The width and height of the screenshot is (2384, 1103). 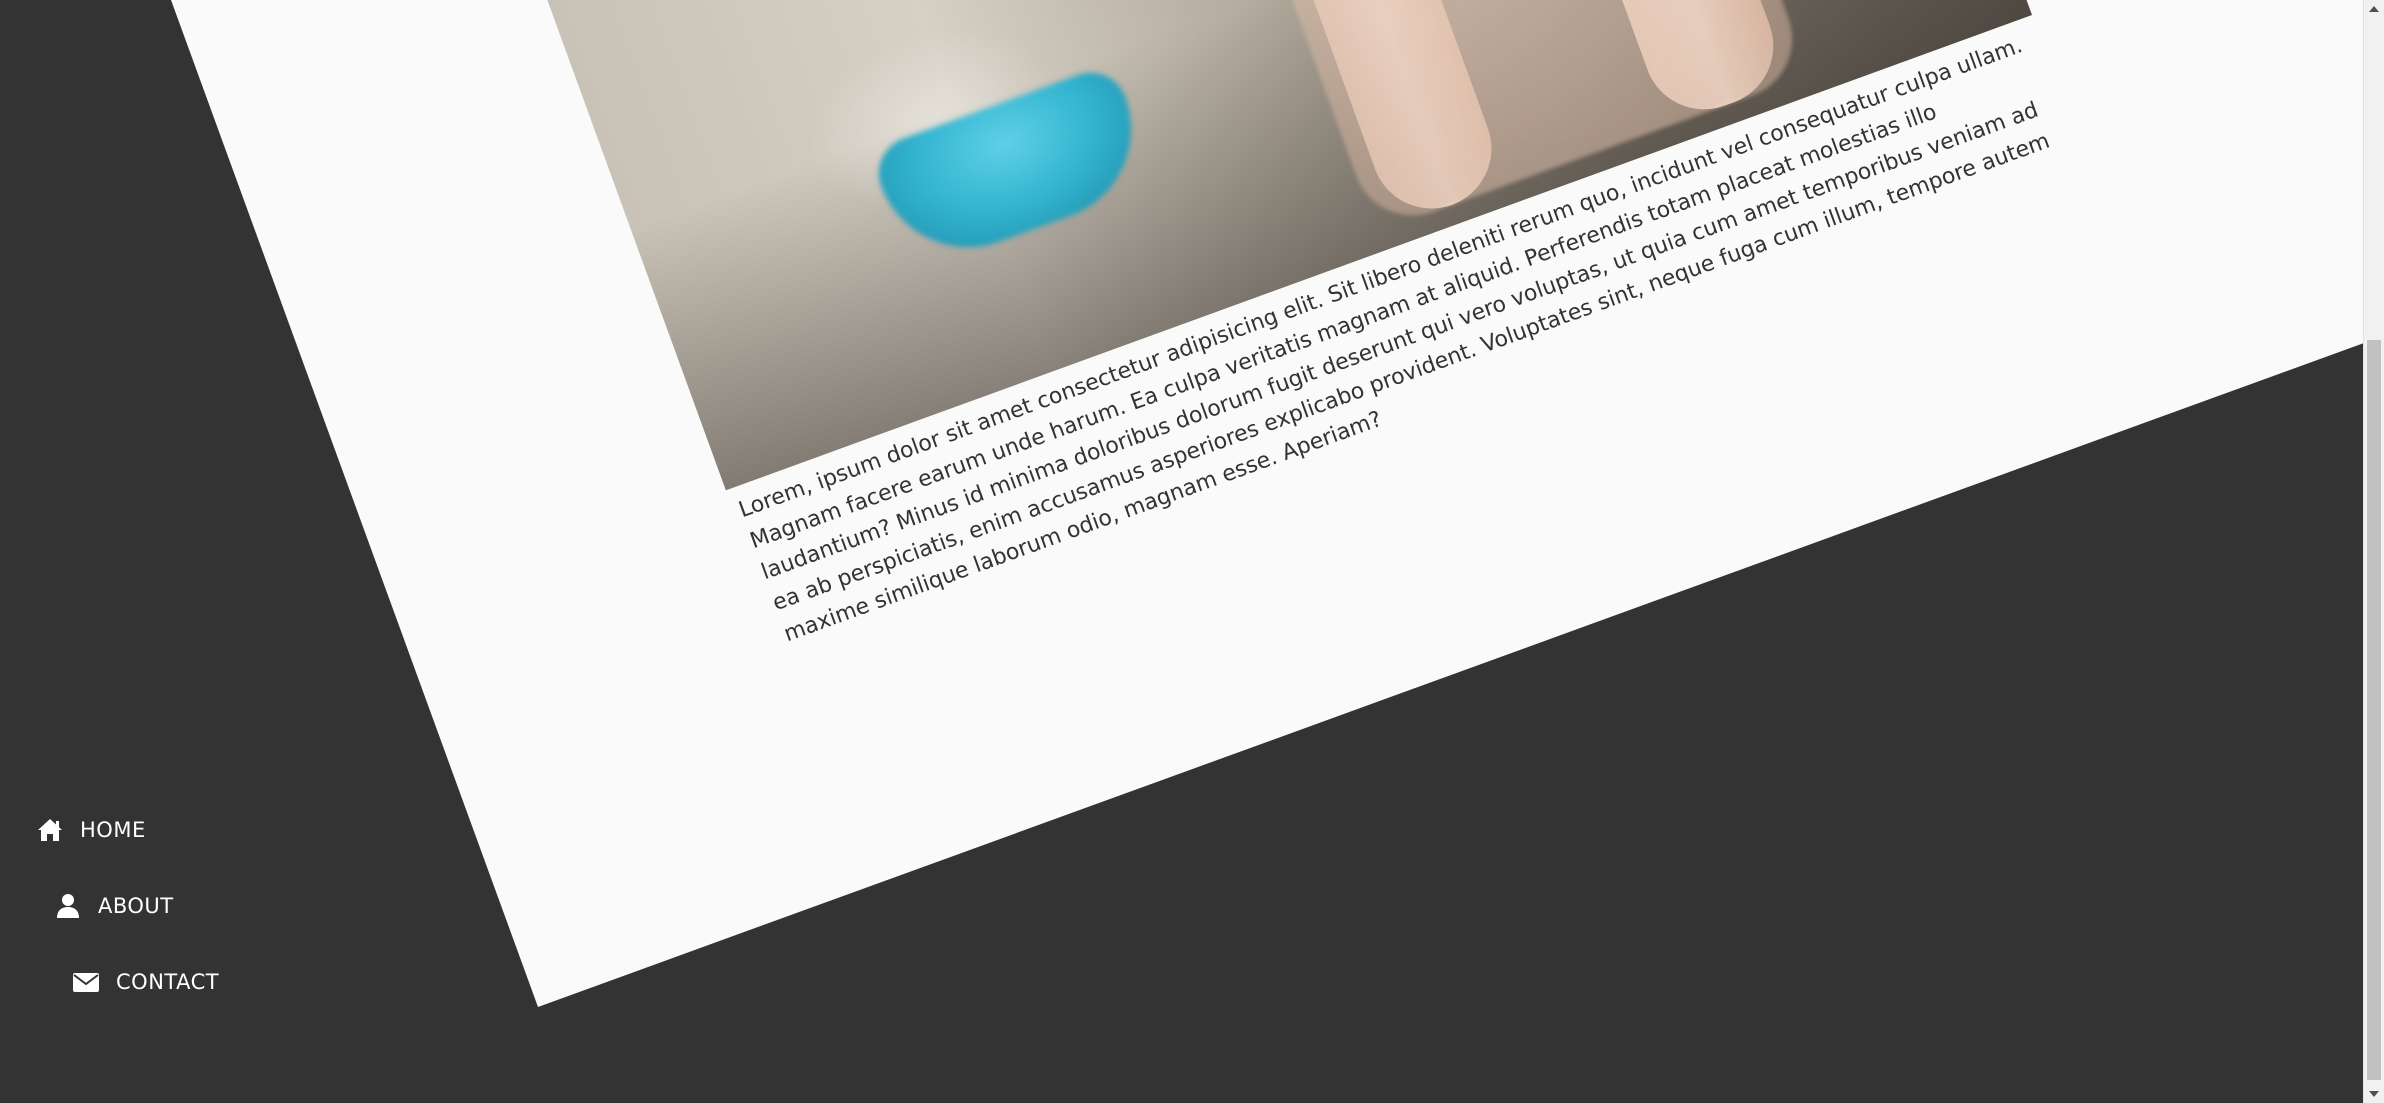 What do you see at coordinates (136, 906) in the screenshot?
I see `nav-label-about: ABOUT` at bounding box center [136, 906].